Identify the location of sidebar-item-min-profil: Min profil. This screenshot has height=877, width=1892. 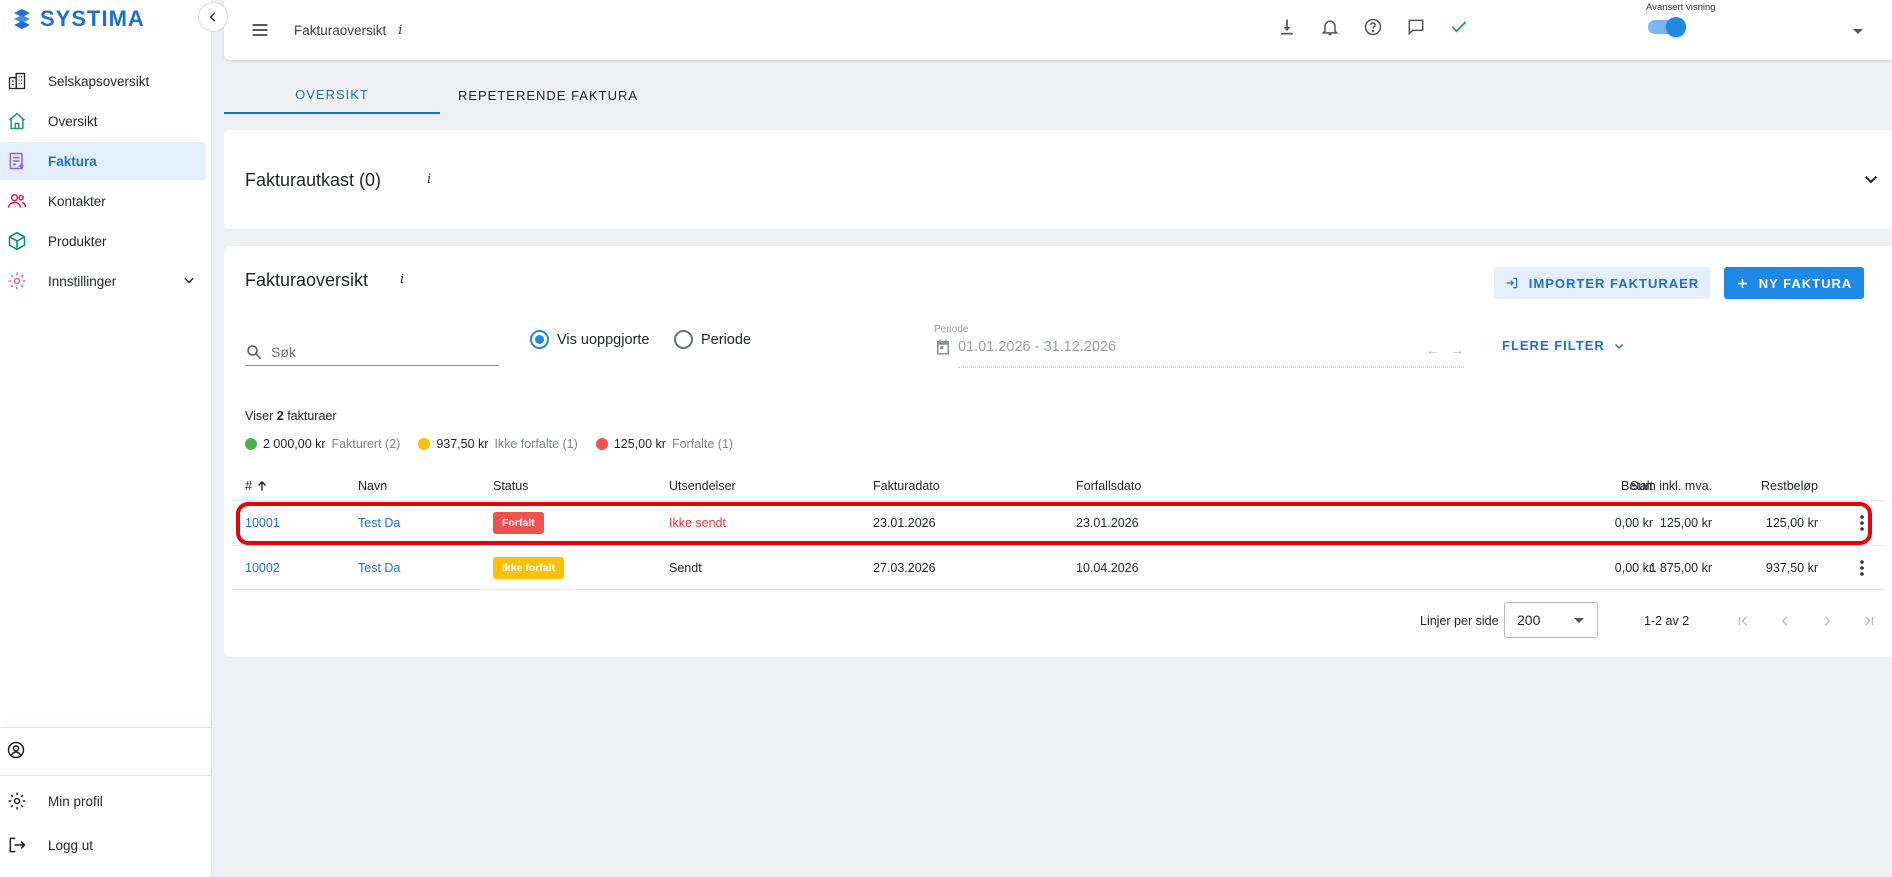
(103, 801).